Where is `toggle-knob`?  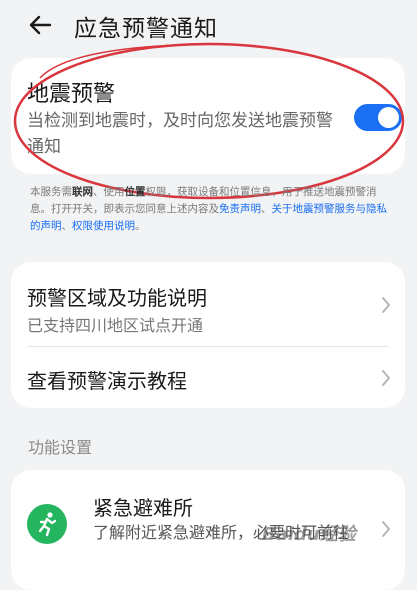 toggle-knob is located at coordinates (388, 117).